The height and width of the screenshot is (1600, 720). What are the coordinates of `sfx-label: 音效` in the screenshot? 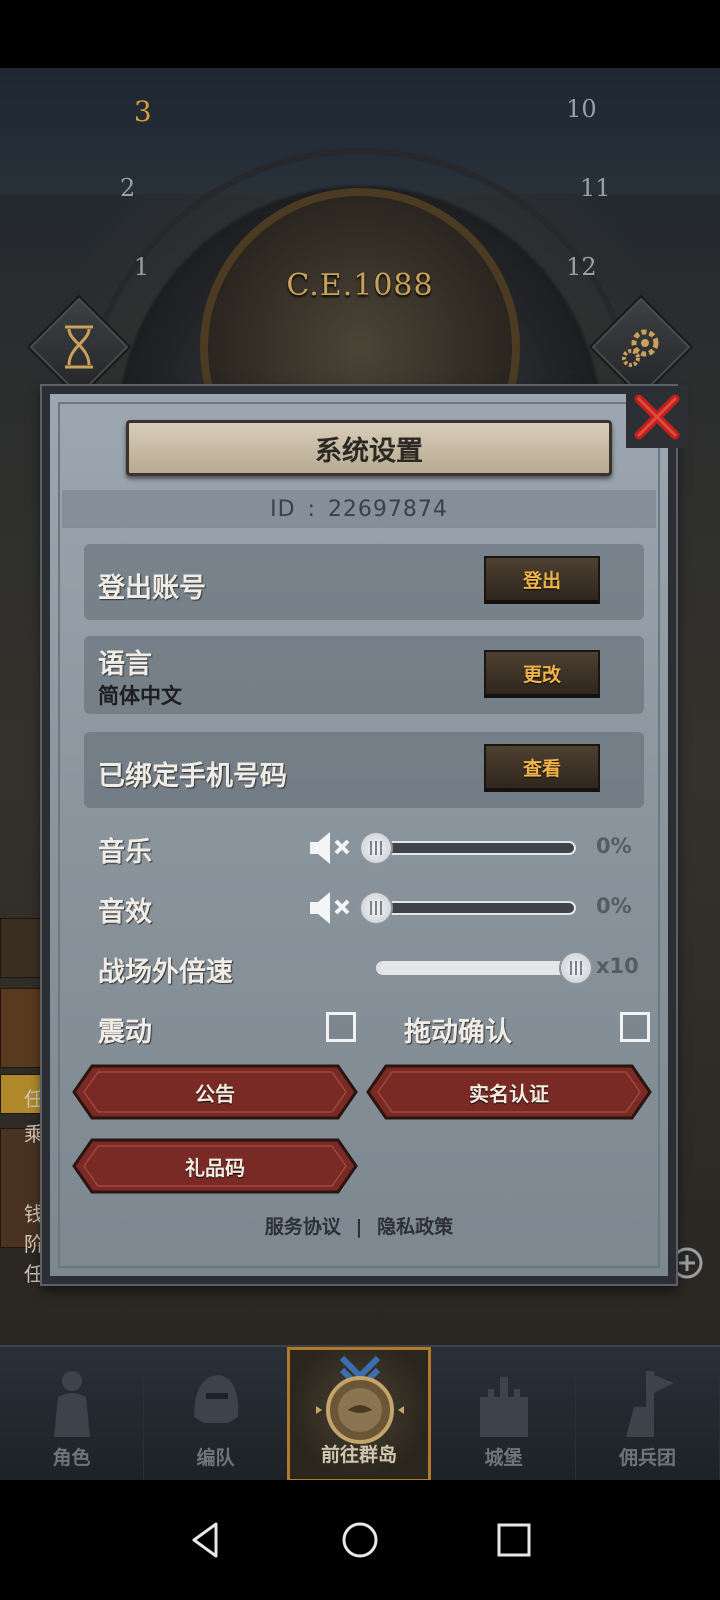 It's located at (125, 912).